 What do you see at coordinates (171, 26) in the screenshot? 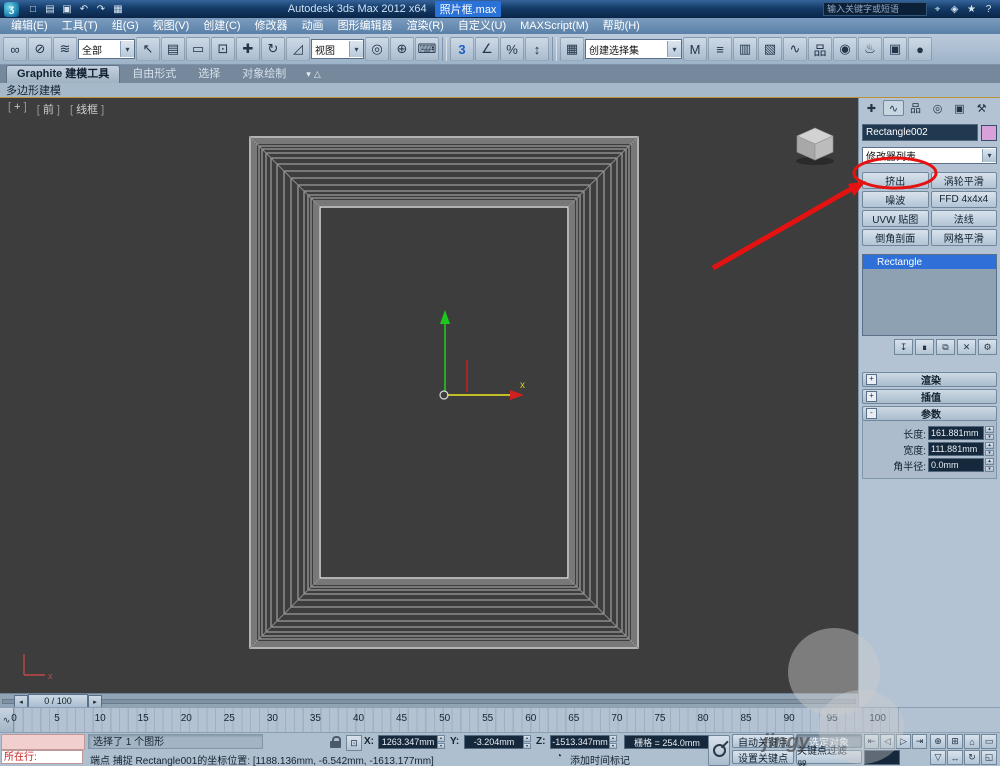
I see `menu-item: 视图(V)` at bounding box center [171, 26].